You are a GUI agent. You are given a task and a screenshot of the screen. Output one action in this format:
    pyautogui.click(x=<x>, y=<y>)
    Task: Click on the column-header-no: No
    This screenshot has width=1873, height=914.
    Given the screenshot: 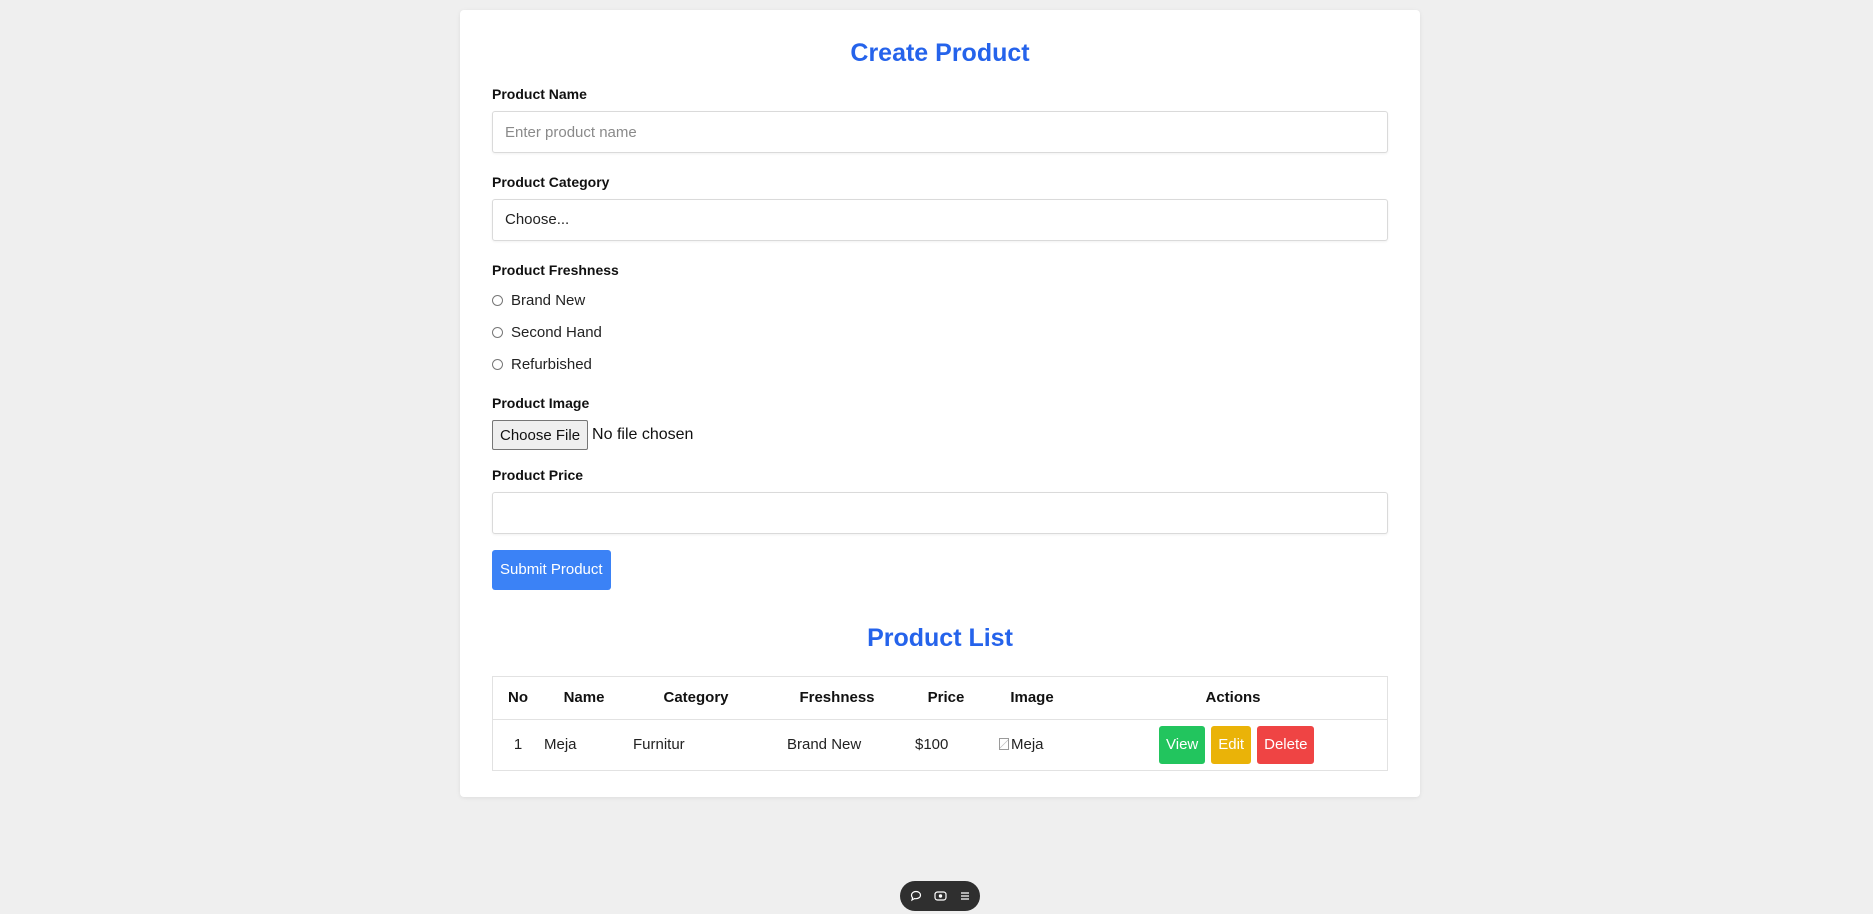 What is the action you would take?
    pyautogui.click(x=517, y=698)
    